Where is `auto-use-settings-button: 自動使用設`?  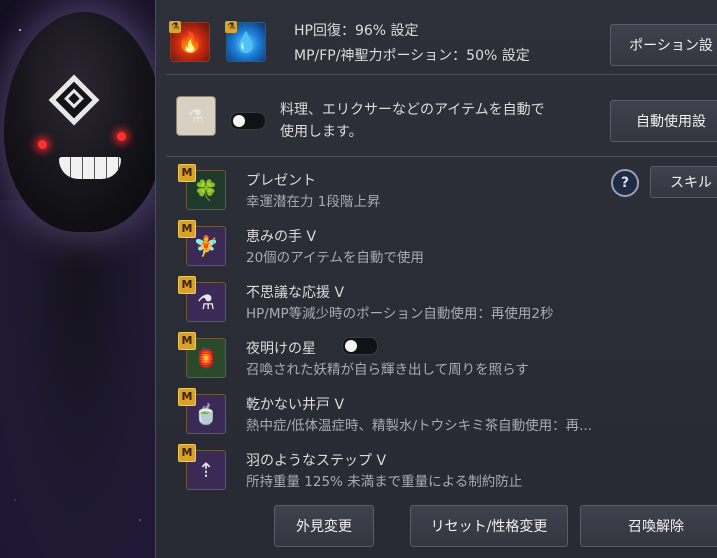
auto-use-settings-button: 自動使用設 is located at coordinates (663, 121).